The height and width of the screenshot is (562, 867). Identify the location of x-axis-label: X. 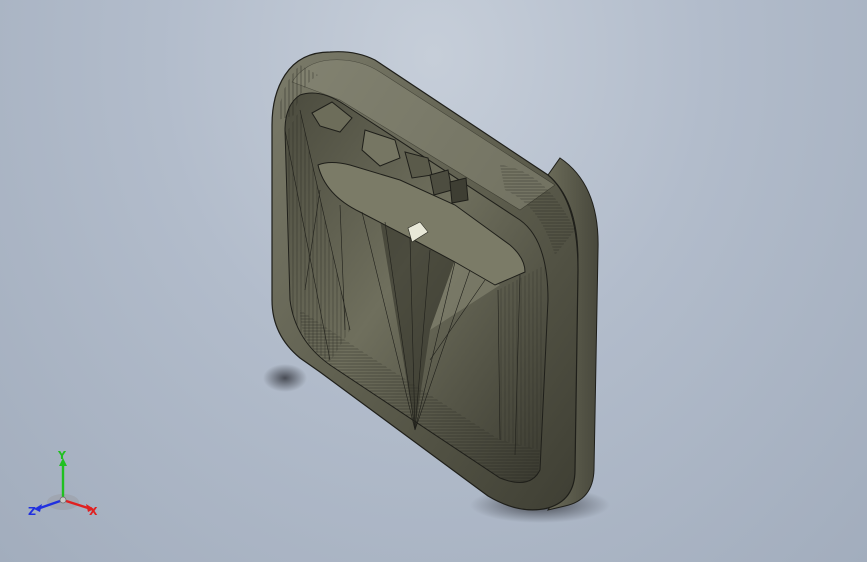
(93, 511).